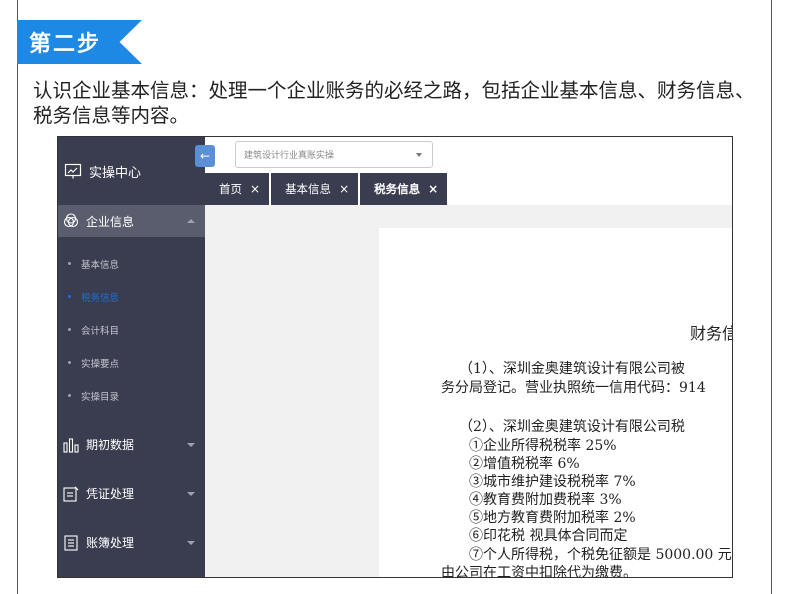 This screenshot has width=790, height=594. What do you see at coordinates (131, 329) in the screenshot?
I see `sidebar-sub-accounts: 会计科目` at bounding box center [131, 329].